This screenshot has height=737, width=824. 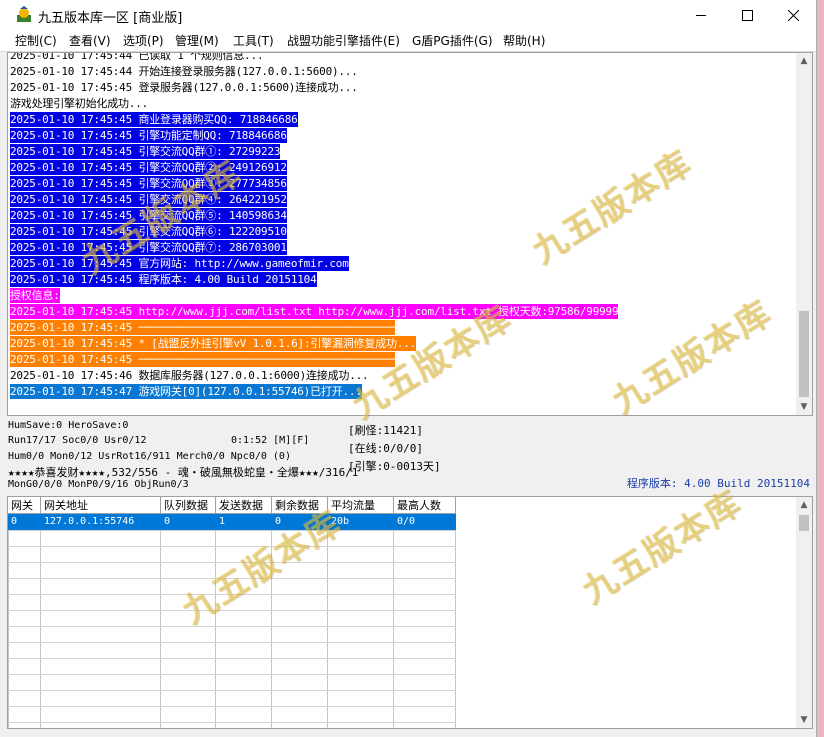 What do you see at coordinates (300, 505) in the screenshot?
I see `column-header: 剩余数据` at bounding box center [300, 505].